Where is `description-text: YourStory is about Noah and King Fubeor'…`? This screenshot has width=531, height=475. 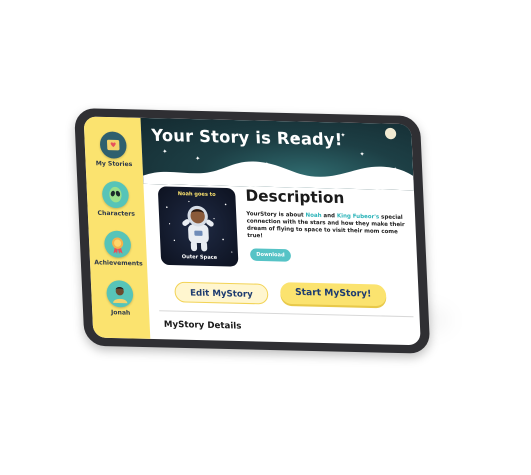 description-text: YourStory is about Noah and King Fubeor'… is located at coordinates (329, 227).